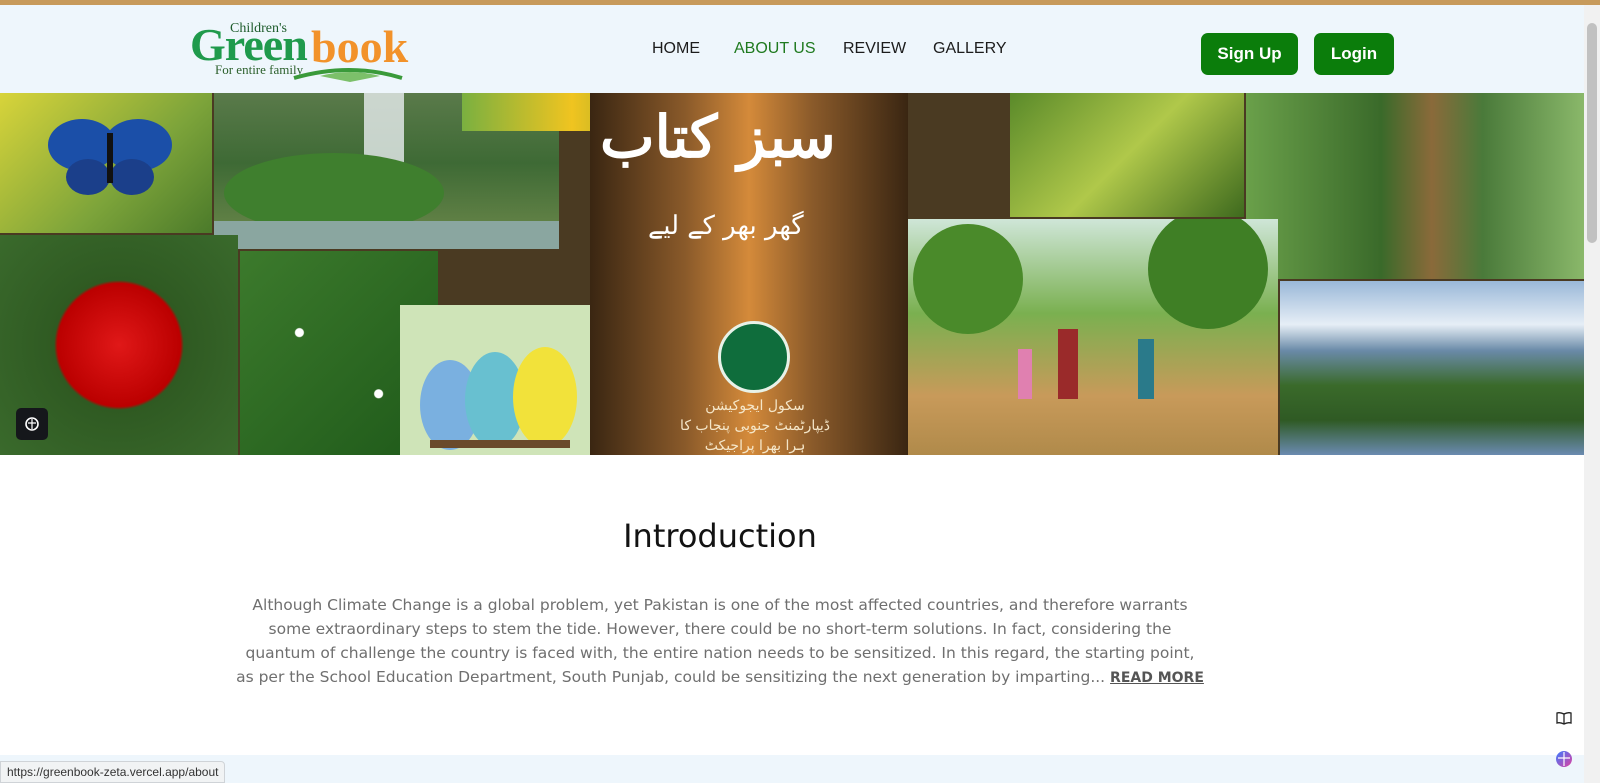  I want to click on book-icon, so click(1564, 718).